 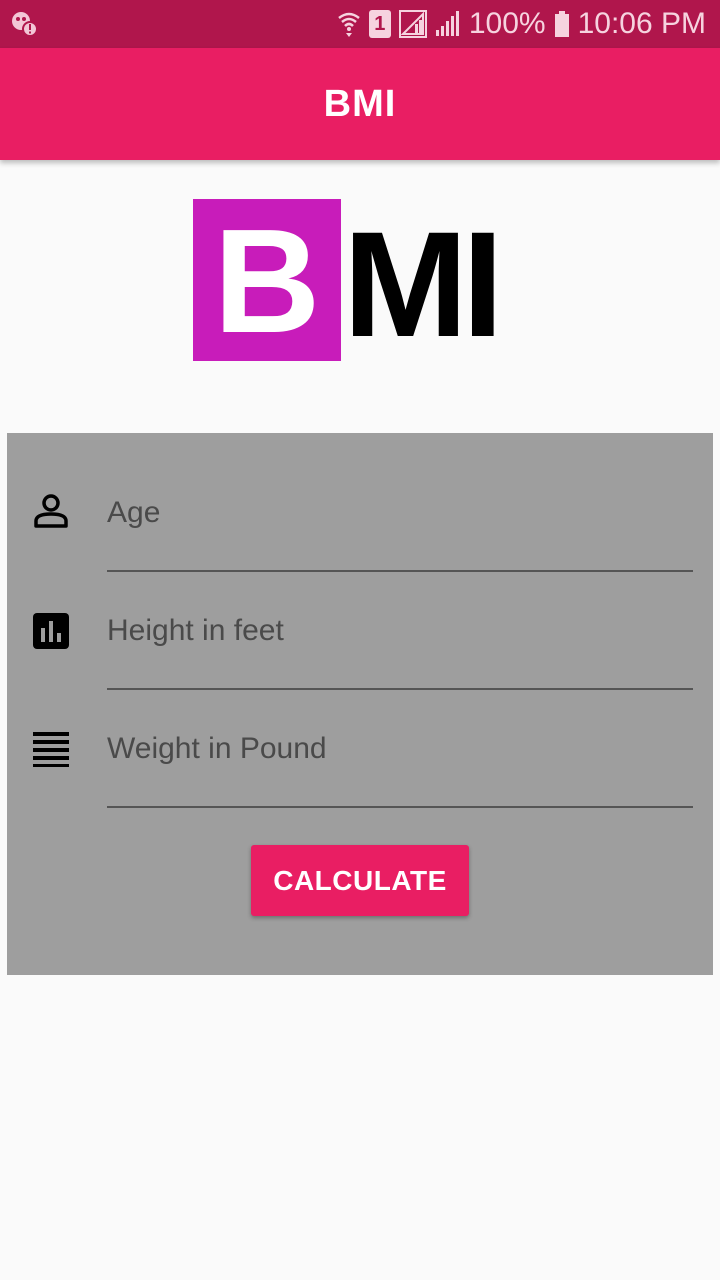 What do you see at coordinates (349, 24) in the screenshot?
I see `wifi-icon` at bounding box center [349, 24].